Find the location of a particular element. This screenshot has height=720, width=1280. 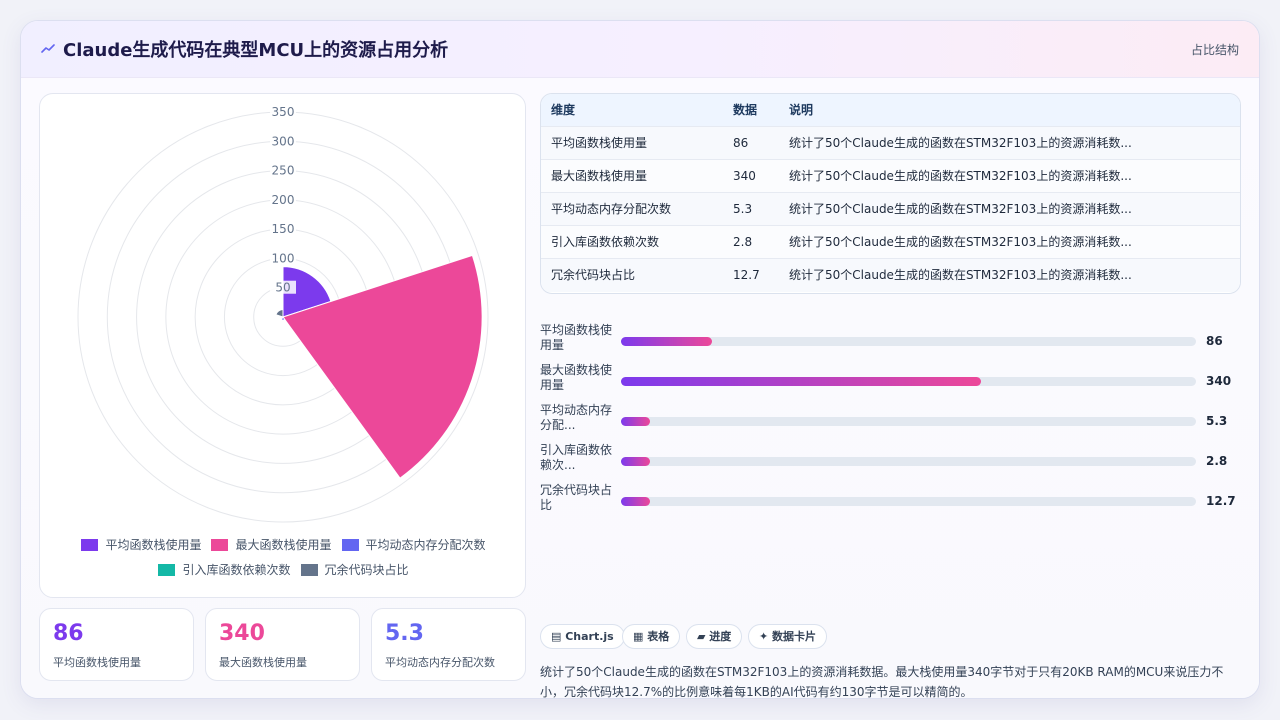

progress-row: 平均动态内存 分配... 5.3 is located at coordinates (892, 421).